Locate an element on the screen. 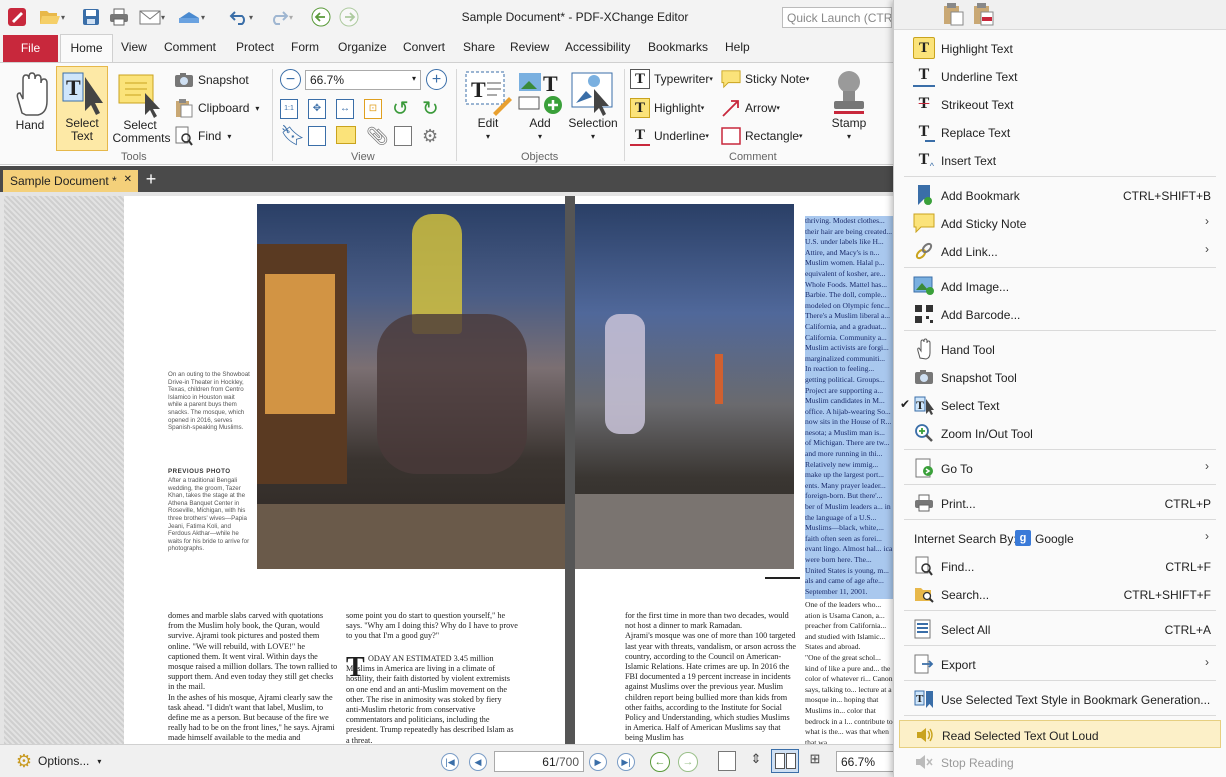 This screenshot has height=777, width=1226. arrow-button: Arrow ▾ is located at coordinates (750, 108).